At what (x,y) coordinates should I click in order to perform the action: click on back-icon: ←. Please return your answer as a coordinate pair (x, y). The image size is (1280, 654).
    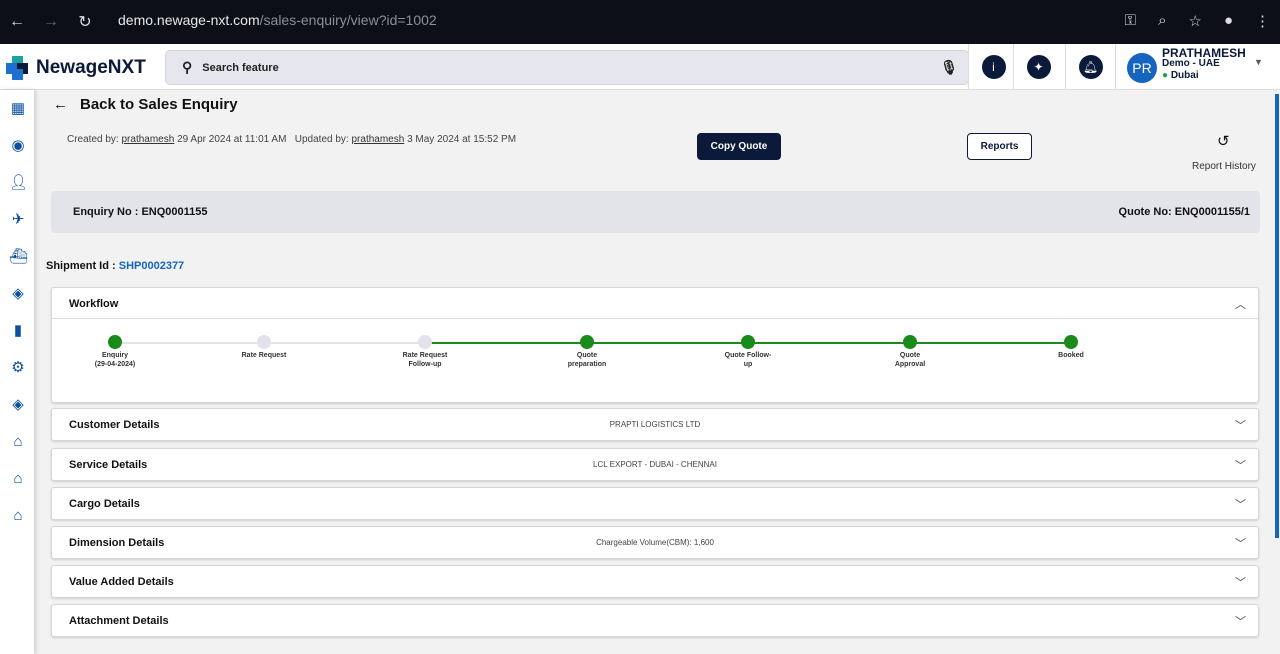
    Looking at the image, I should click on (17, 22).